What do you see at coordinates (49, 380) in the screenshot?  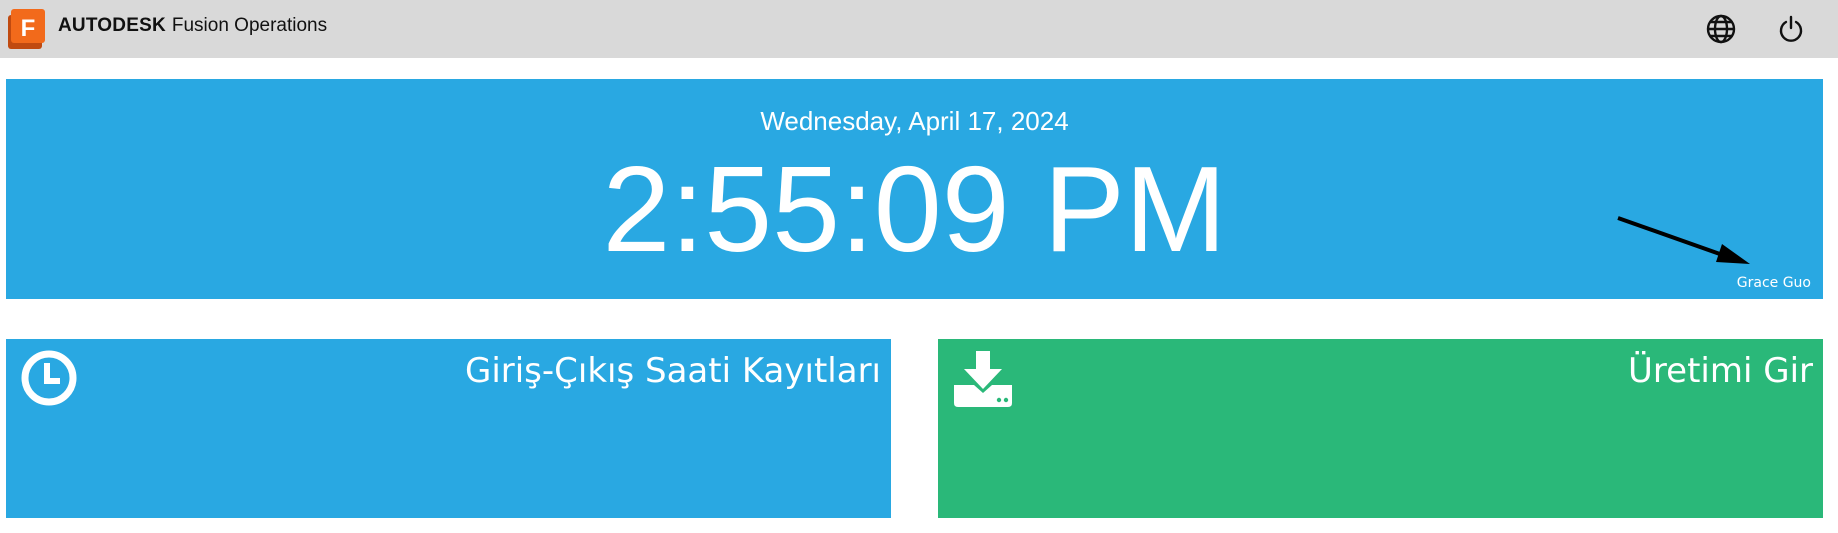 I see `clock-icon` at bounding box center [49, 380].